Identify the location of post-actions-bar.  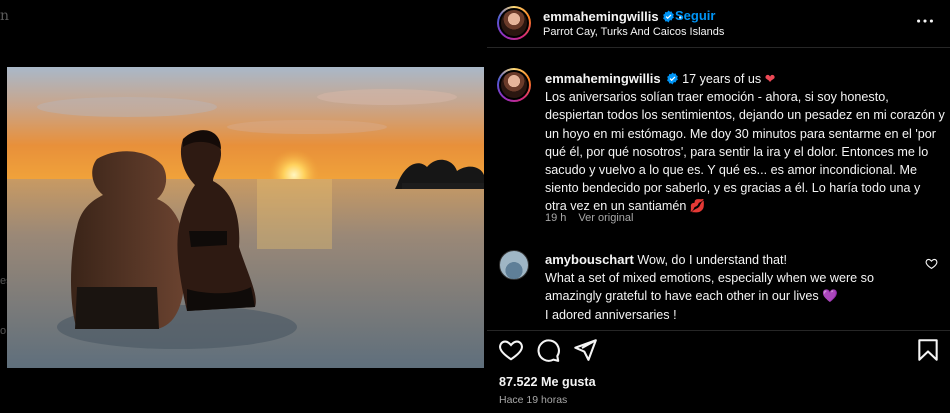
(718, 350).